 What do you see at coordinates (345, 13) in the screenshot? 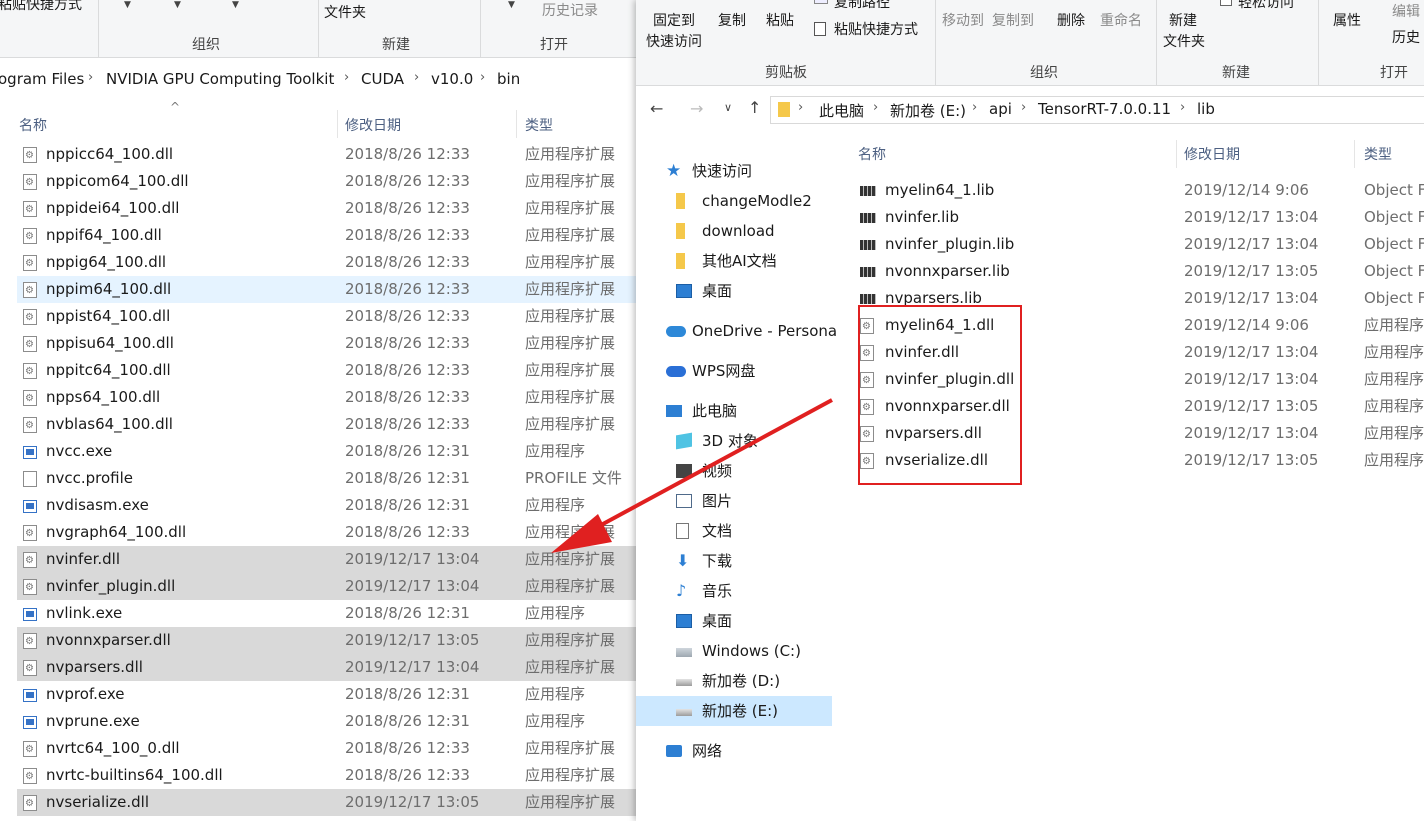
I see `new-folder-button: 文件夹` at bounding box center [345, 13].